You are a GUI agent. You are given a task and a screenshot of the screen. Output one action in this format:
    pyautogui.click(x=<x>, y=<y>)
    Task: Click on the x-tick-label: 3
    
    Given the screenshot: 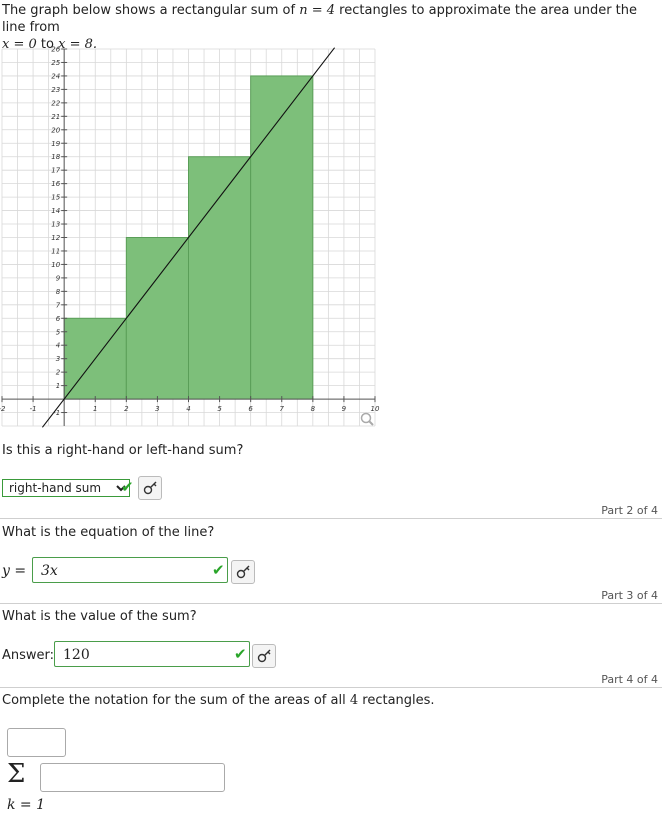 What is the action you would take?
    pyautogui.click(x=157, y=409)
    